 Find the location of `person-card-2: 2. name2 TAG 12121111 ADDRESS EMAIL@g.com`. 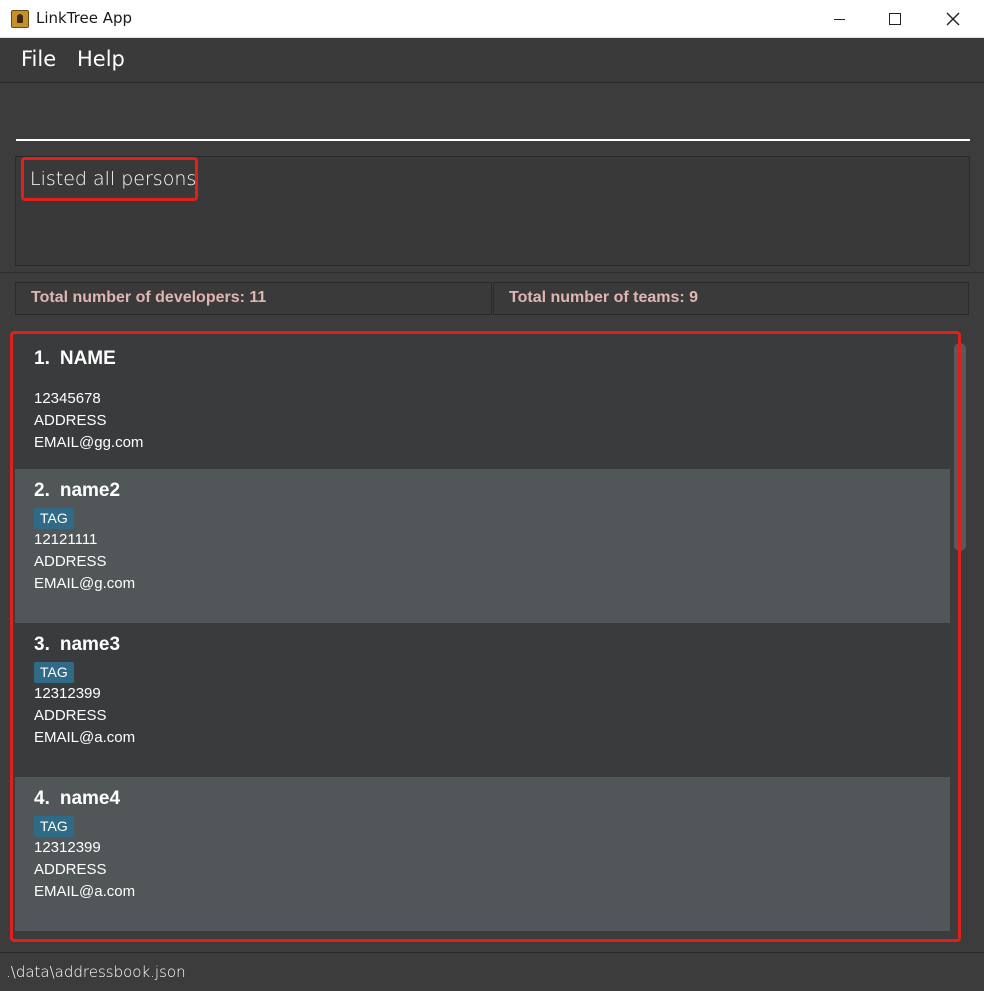

person-card-2: 2. name2 TAG 12121111 ADDRESS EMAIL@g.com is located at coordinates (482, 546).